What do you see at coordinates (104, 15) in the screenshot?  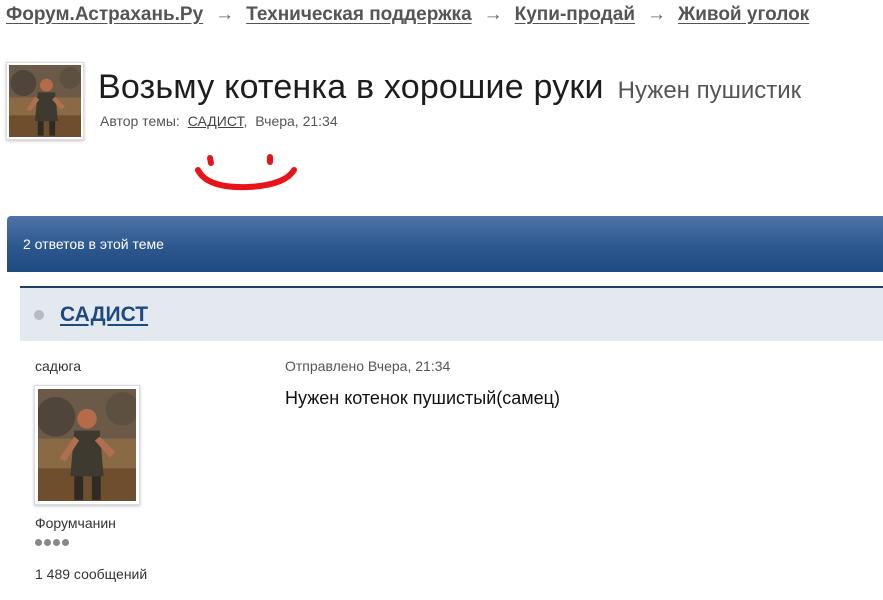 I see `breadcrumb-link-forum: Форум.Астрахань.Ру` at bounding box center [104, 15].